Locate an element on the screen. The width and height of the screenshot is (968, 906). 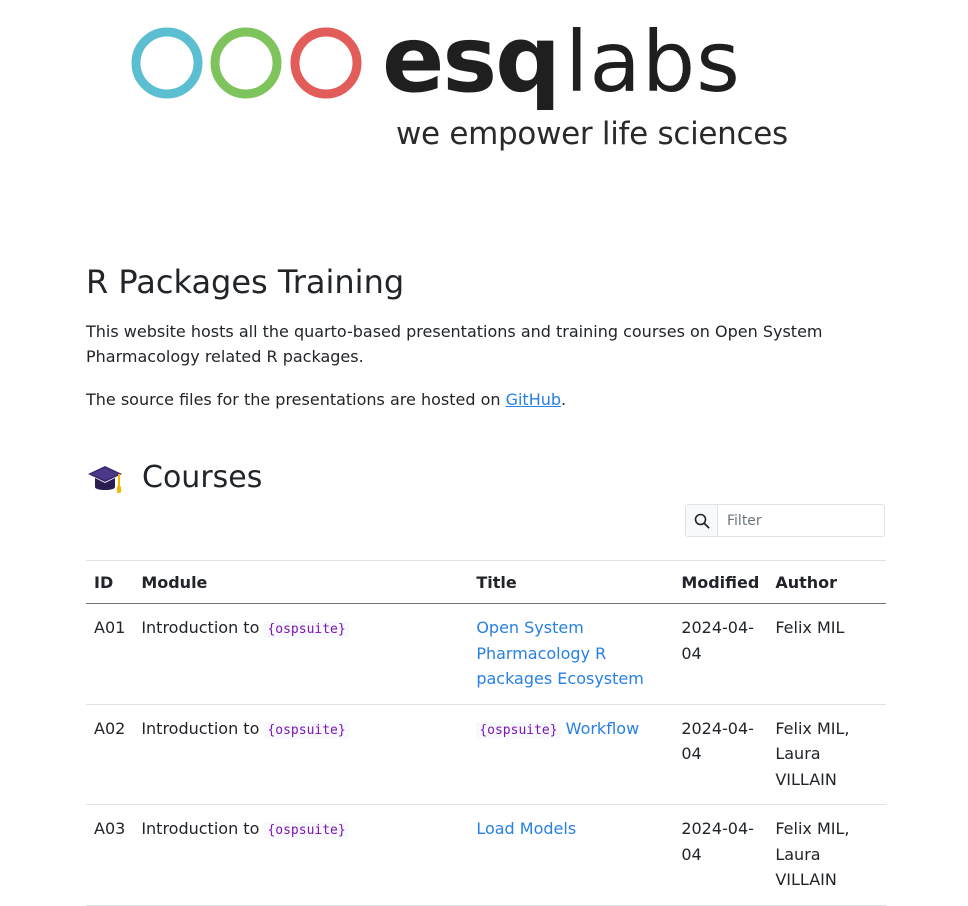
search-icon is located at coordinates (702, 520).